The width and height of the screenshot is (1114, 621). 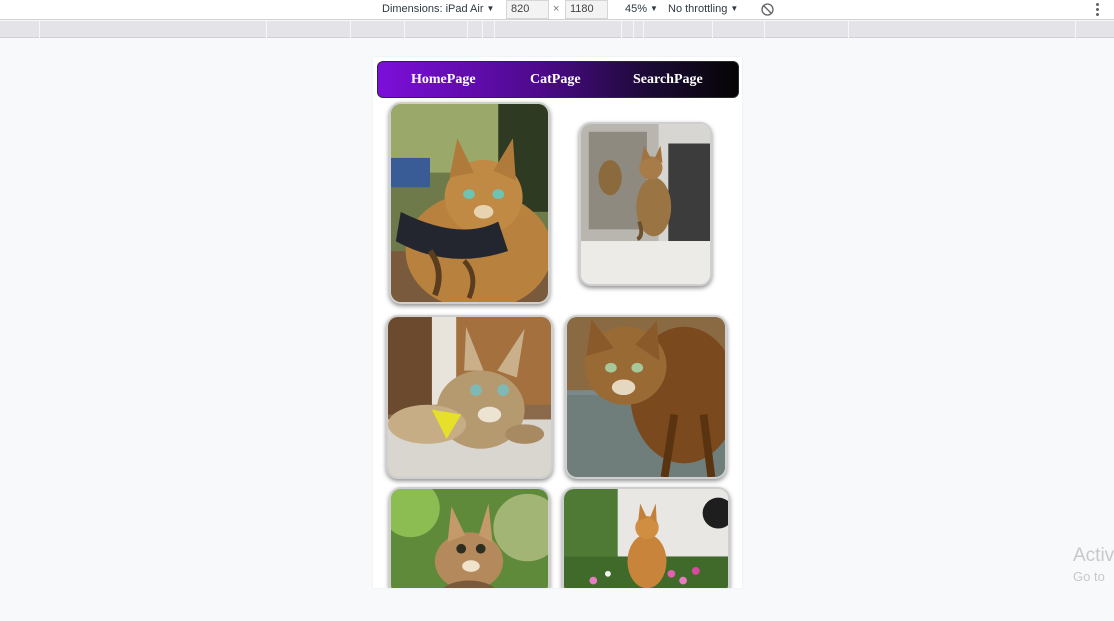 What do you see at coordinates (698, 9) in the screenshot?
I see `throttling-label: No throttling` at bounding box center [698, 9].